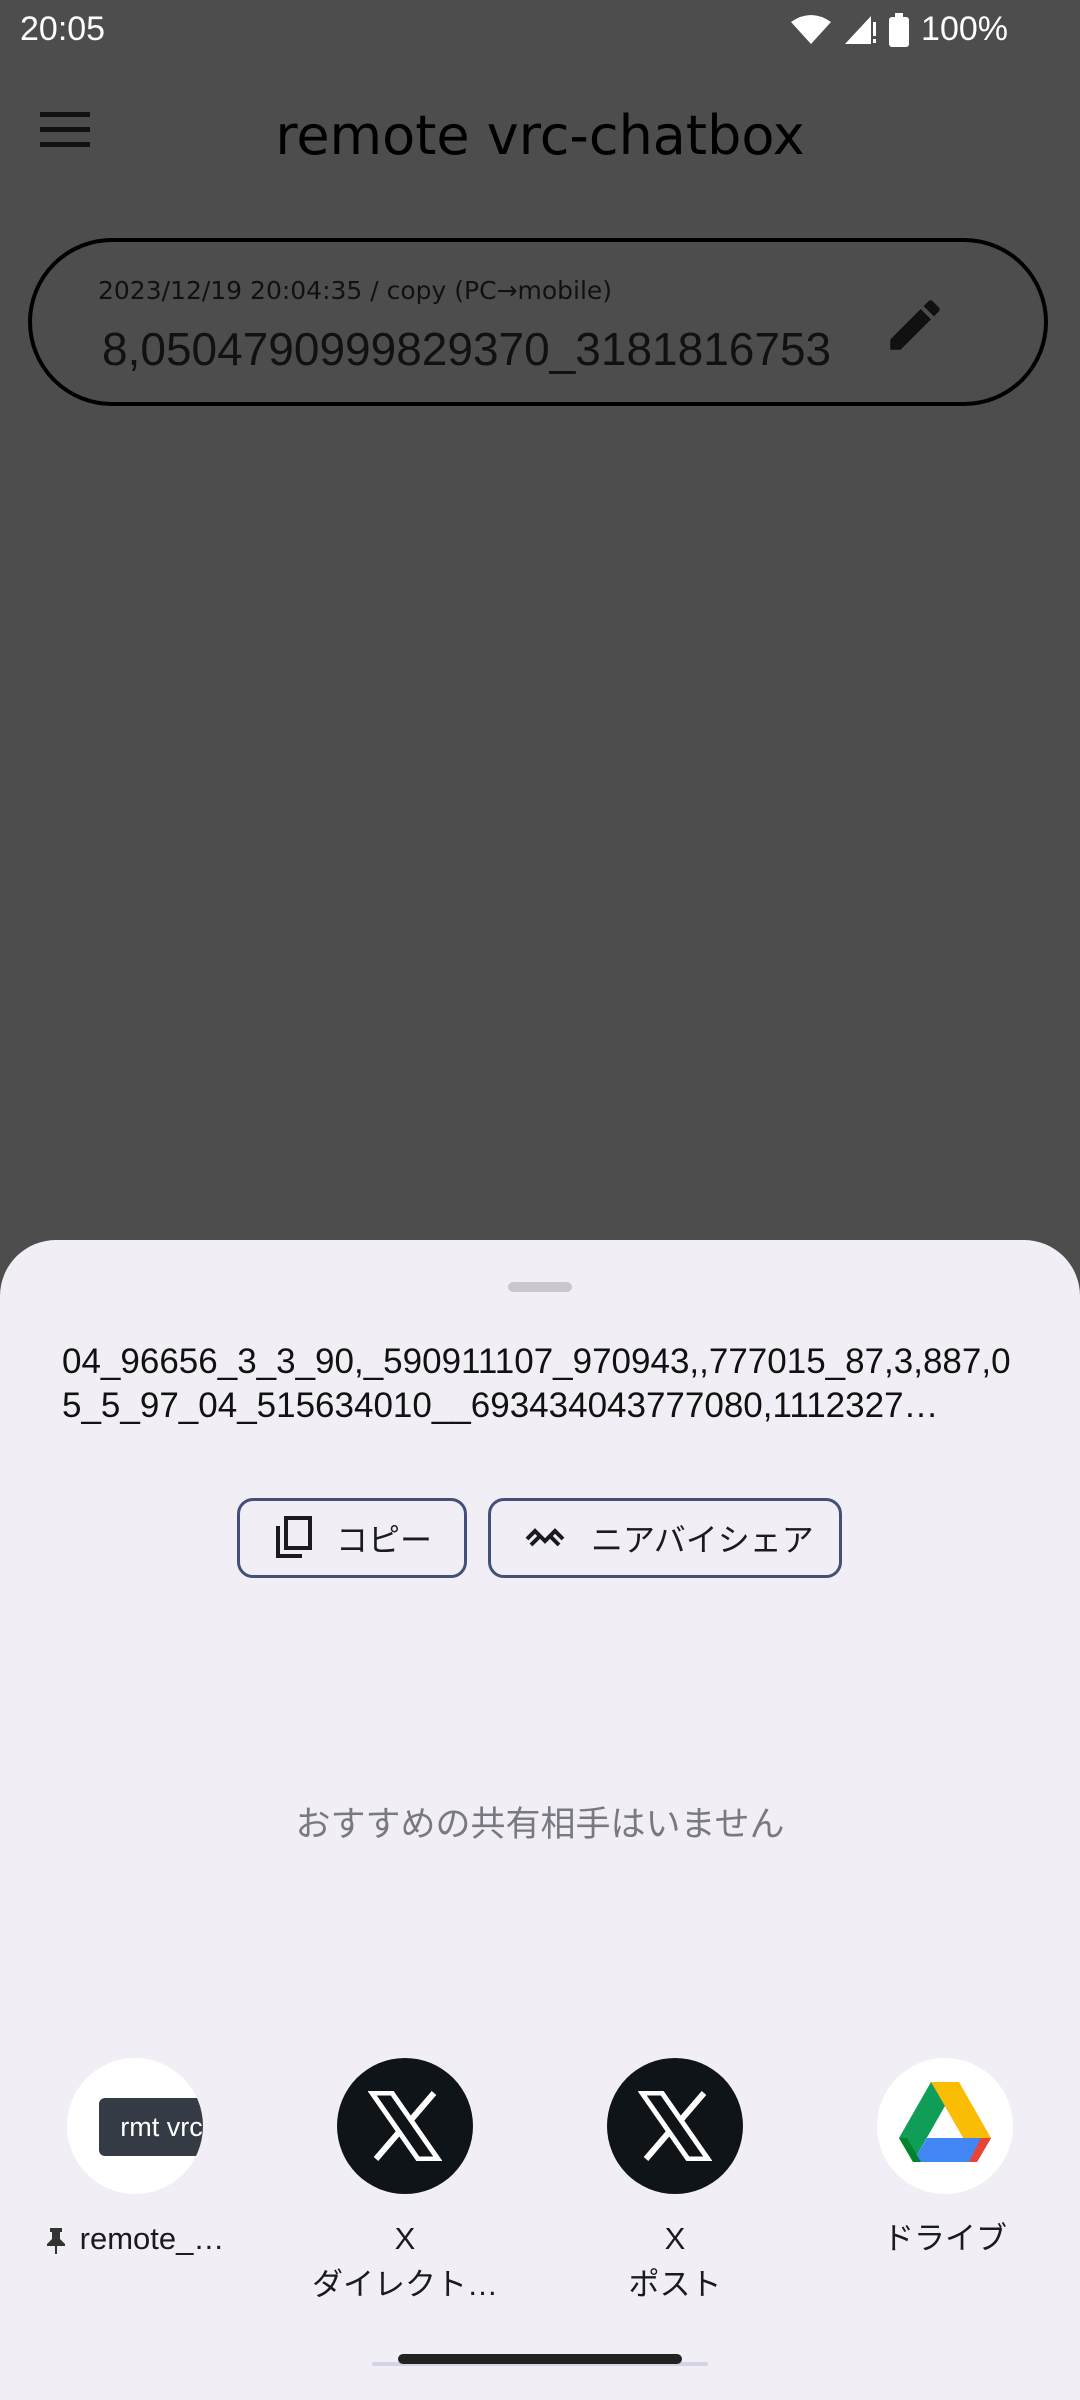 The width and height of the screenshot is (1080, 2400). I want to click on app-bar: remote vrc-chatbox, so click(540, 139).